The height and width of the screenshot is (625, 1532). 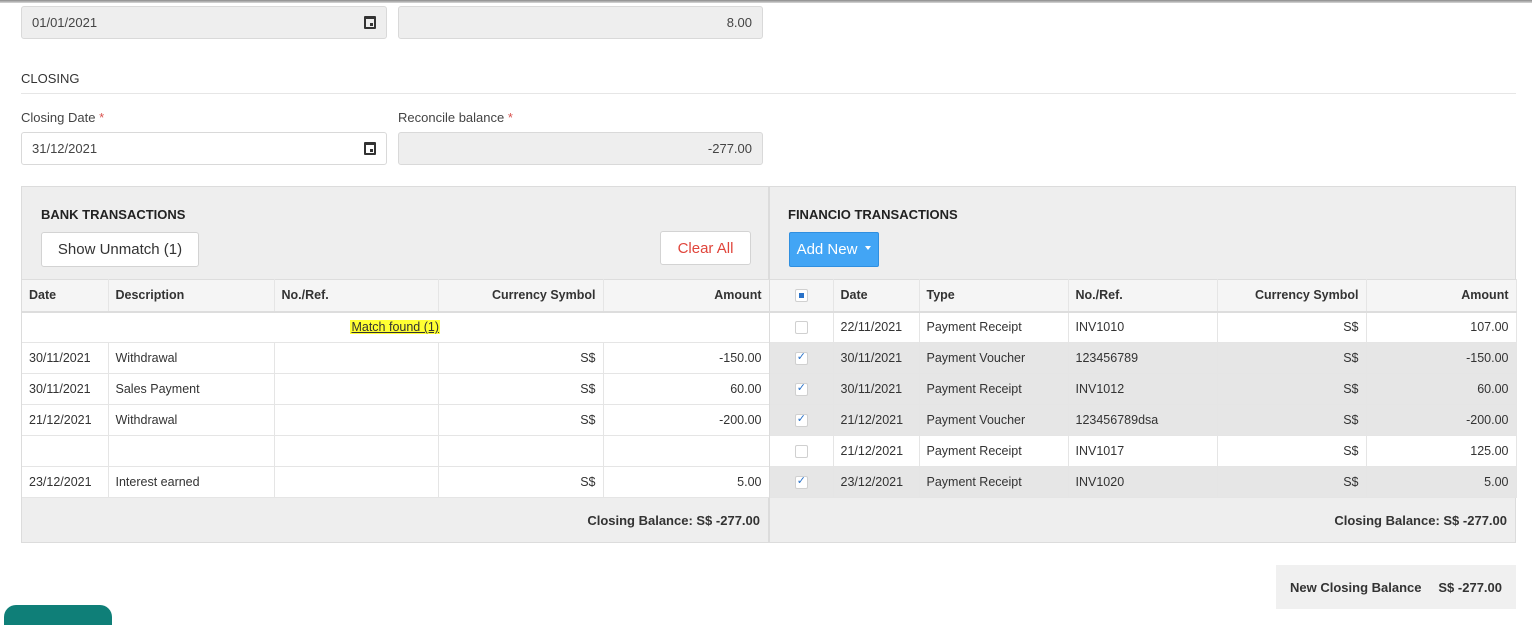 I want to click on table-row: 21/12/2021 Withdrawal S$ -200.00, so click(x=396, y=420).